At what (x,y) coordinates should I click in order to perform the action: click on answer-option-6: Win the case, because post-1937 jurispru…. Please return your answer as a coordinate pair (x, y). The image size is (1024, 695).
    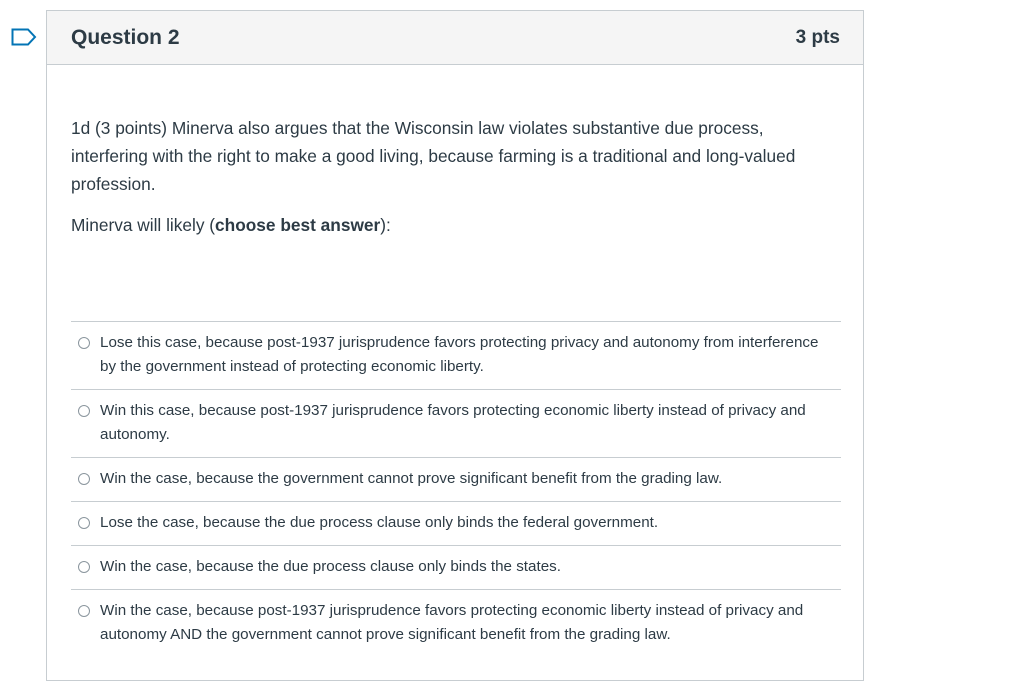
    Looking at the image, I should click on (456, 623).